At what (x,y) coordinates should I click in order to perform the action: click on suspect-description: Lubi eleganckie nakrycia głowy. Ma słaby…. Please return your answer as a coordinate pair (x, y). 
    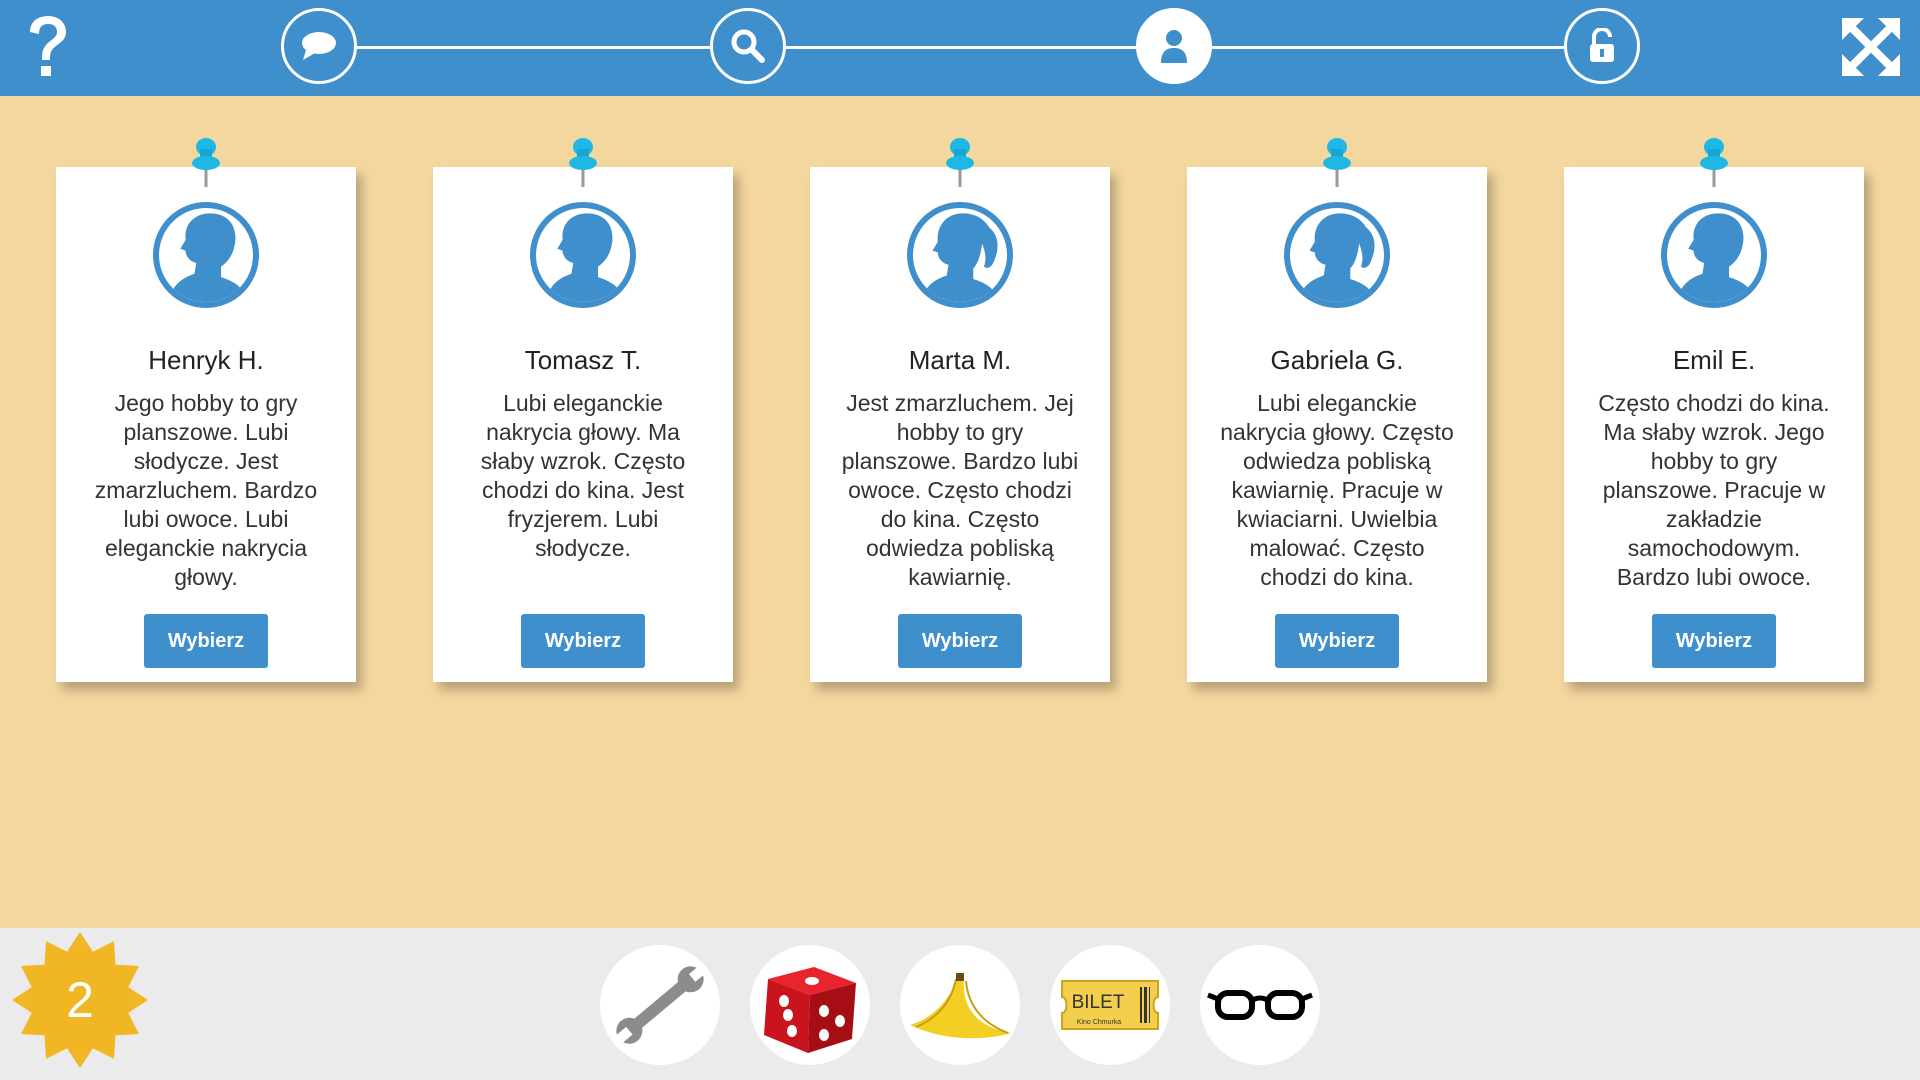
    Looking at the image, I should click on (583, 475).